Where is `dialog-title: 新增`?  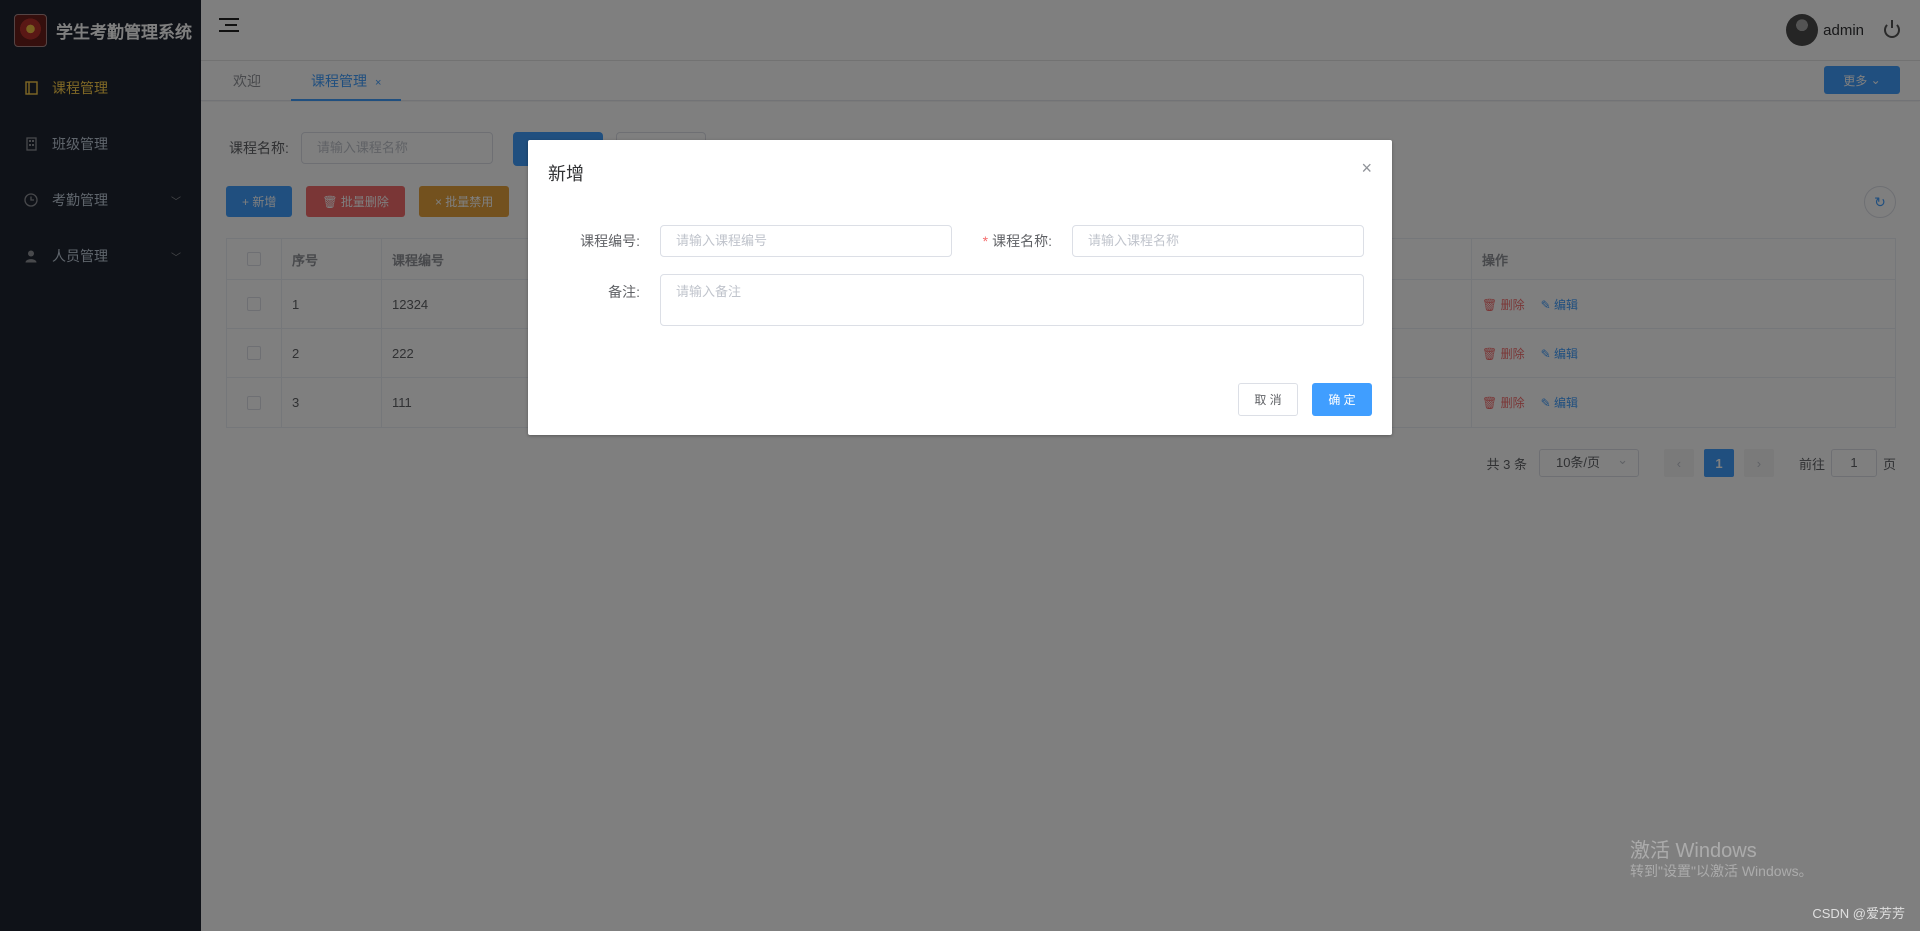 dialog-title: 新增 is located at coordinates (566, 174).